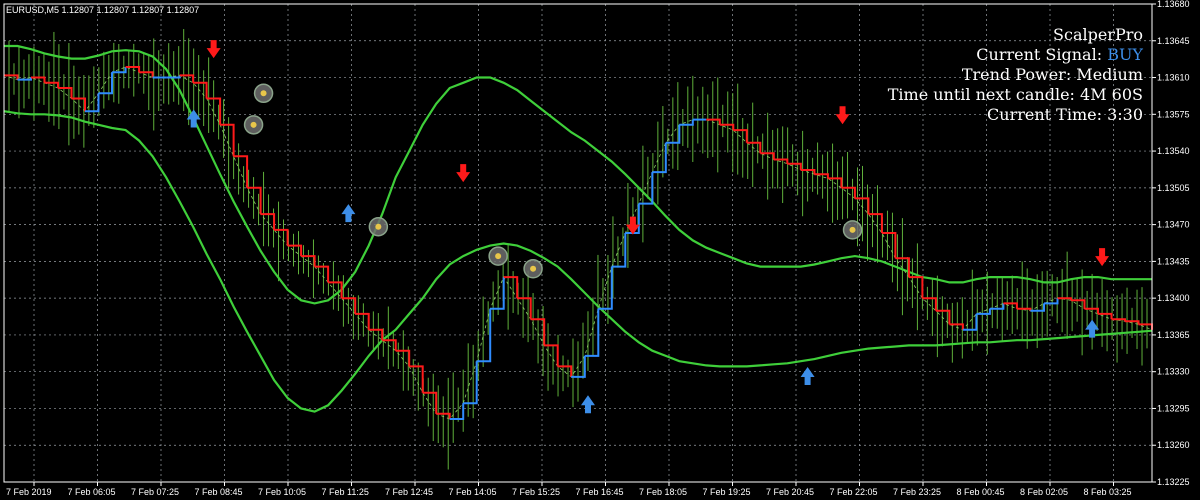 This screenshot has width=1200, height=500. Describe the element at coordinates (600, 492) in the screenshot. I see `x-tick-label: 7 Feb 16:45` at that location.